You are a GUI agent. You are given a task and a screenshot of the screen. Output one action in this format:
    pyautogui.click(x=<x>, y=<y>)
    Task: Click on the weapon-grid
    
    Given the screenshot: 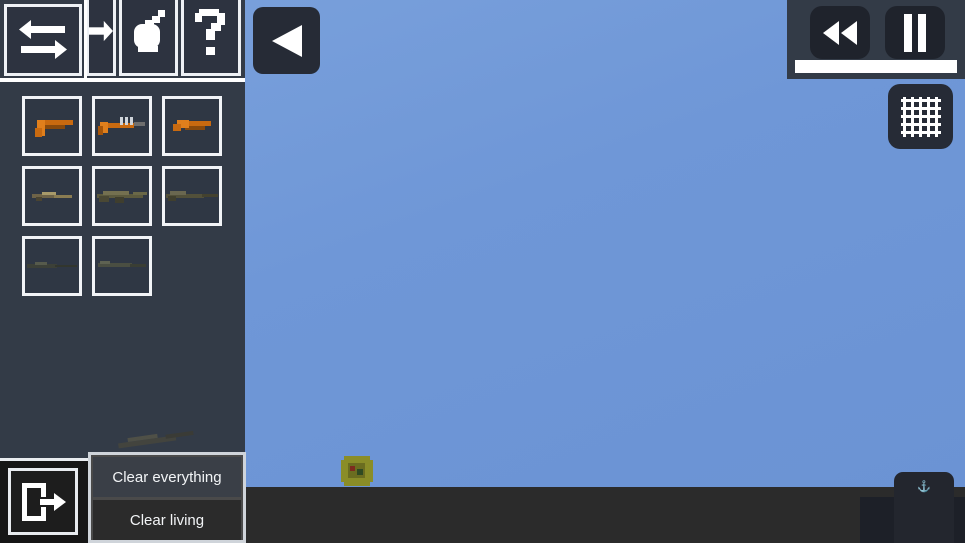 What is the action you would take?
    pyautogui.click(x=122, y=196)
    